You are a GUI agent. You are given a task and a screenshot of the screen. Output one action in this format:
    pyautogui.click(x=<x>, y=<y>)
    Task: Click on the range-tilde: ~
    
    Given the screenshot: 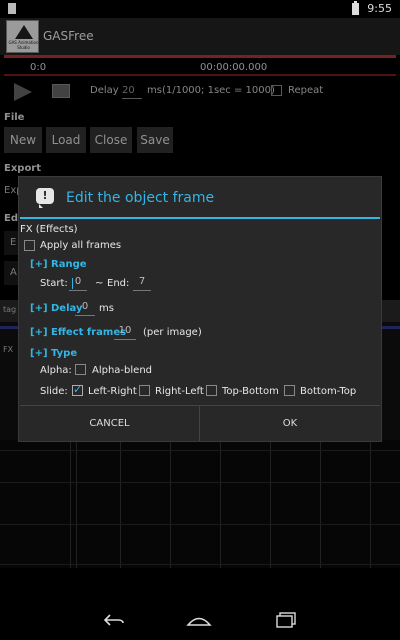 What is the action you would take?
    pyautogui.click(x=99, y=283)
    